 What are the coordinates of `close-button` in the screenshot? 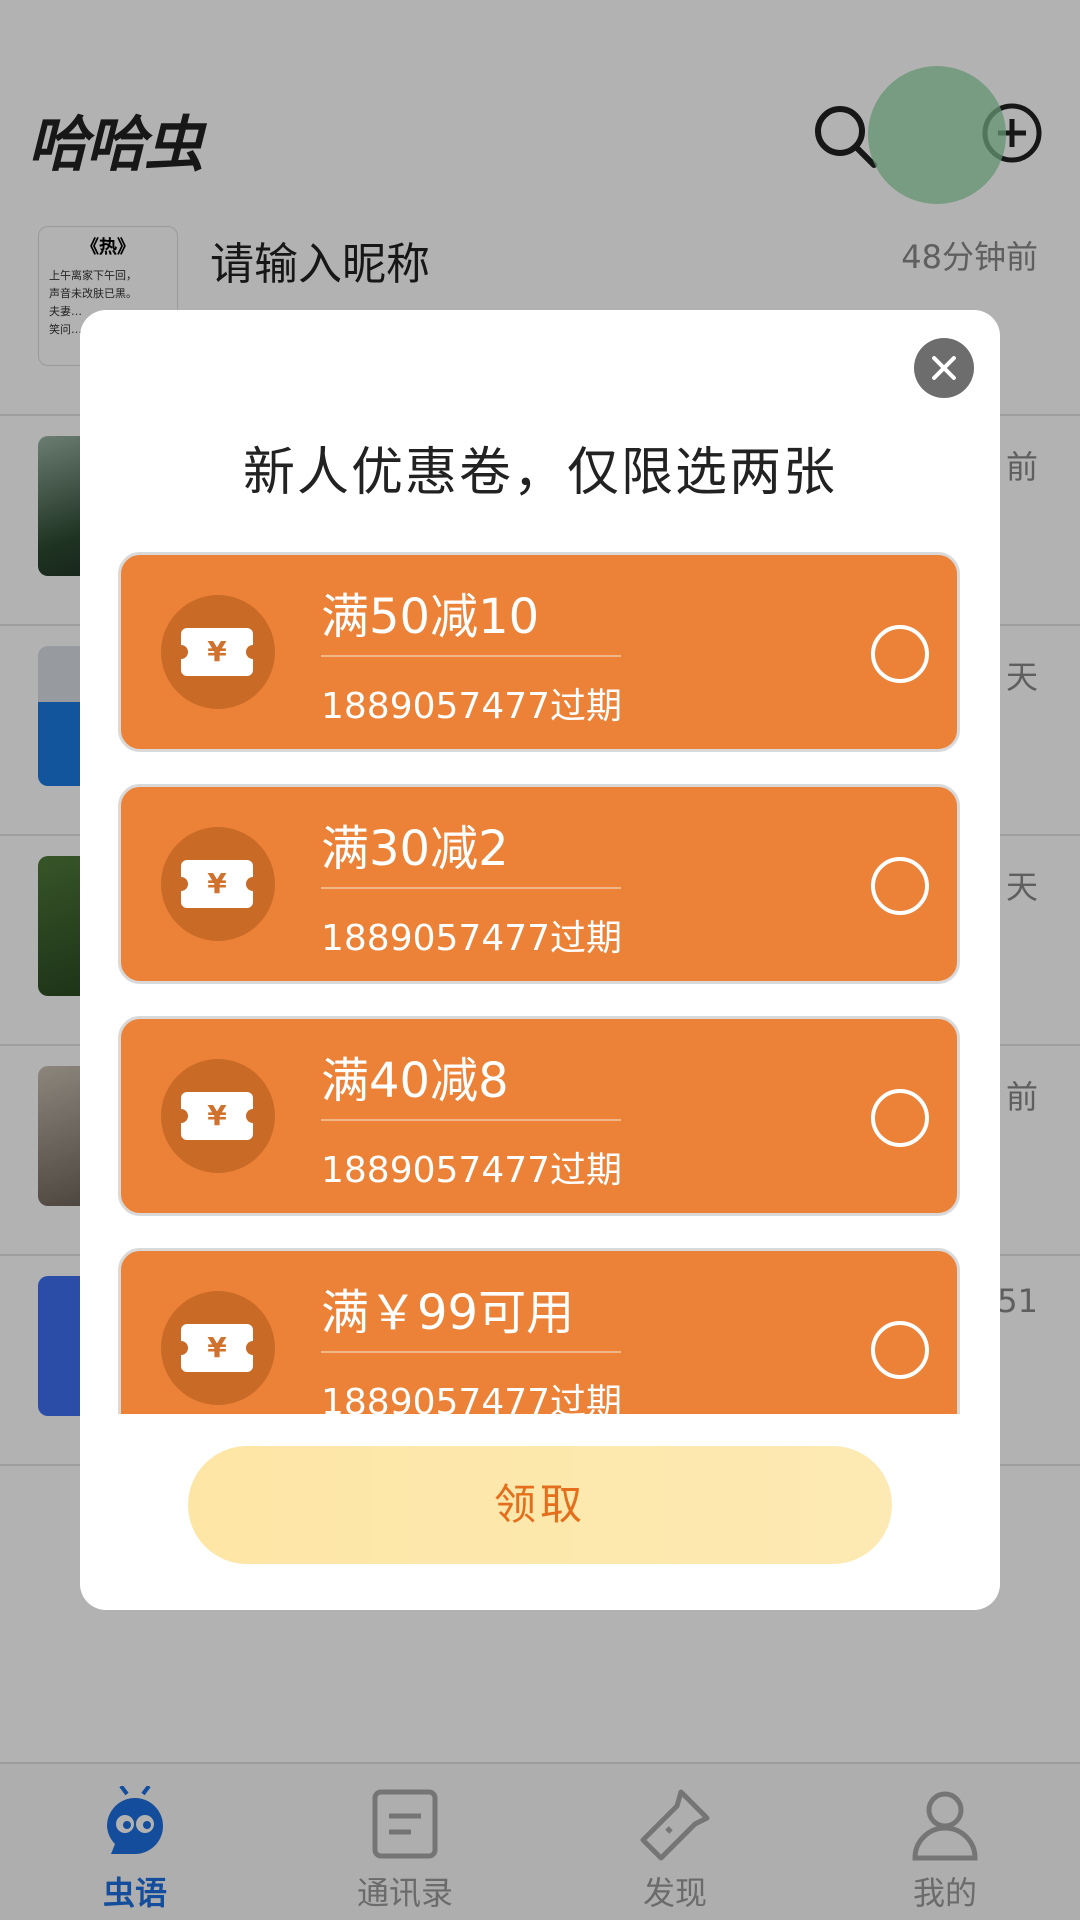 It's located at (944, 368).